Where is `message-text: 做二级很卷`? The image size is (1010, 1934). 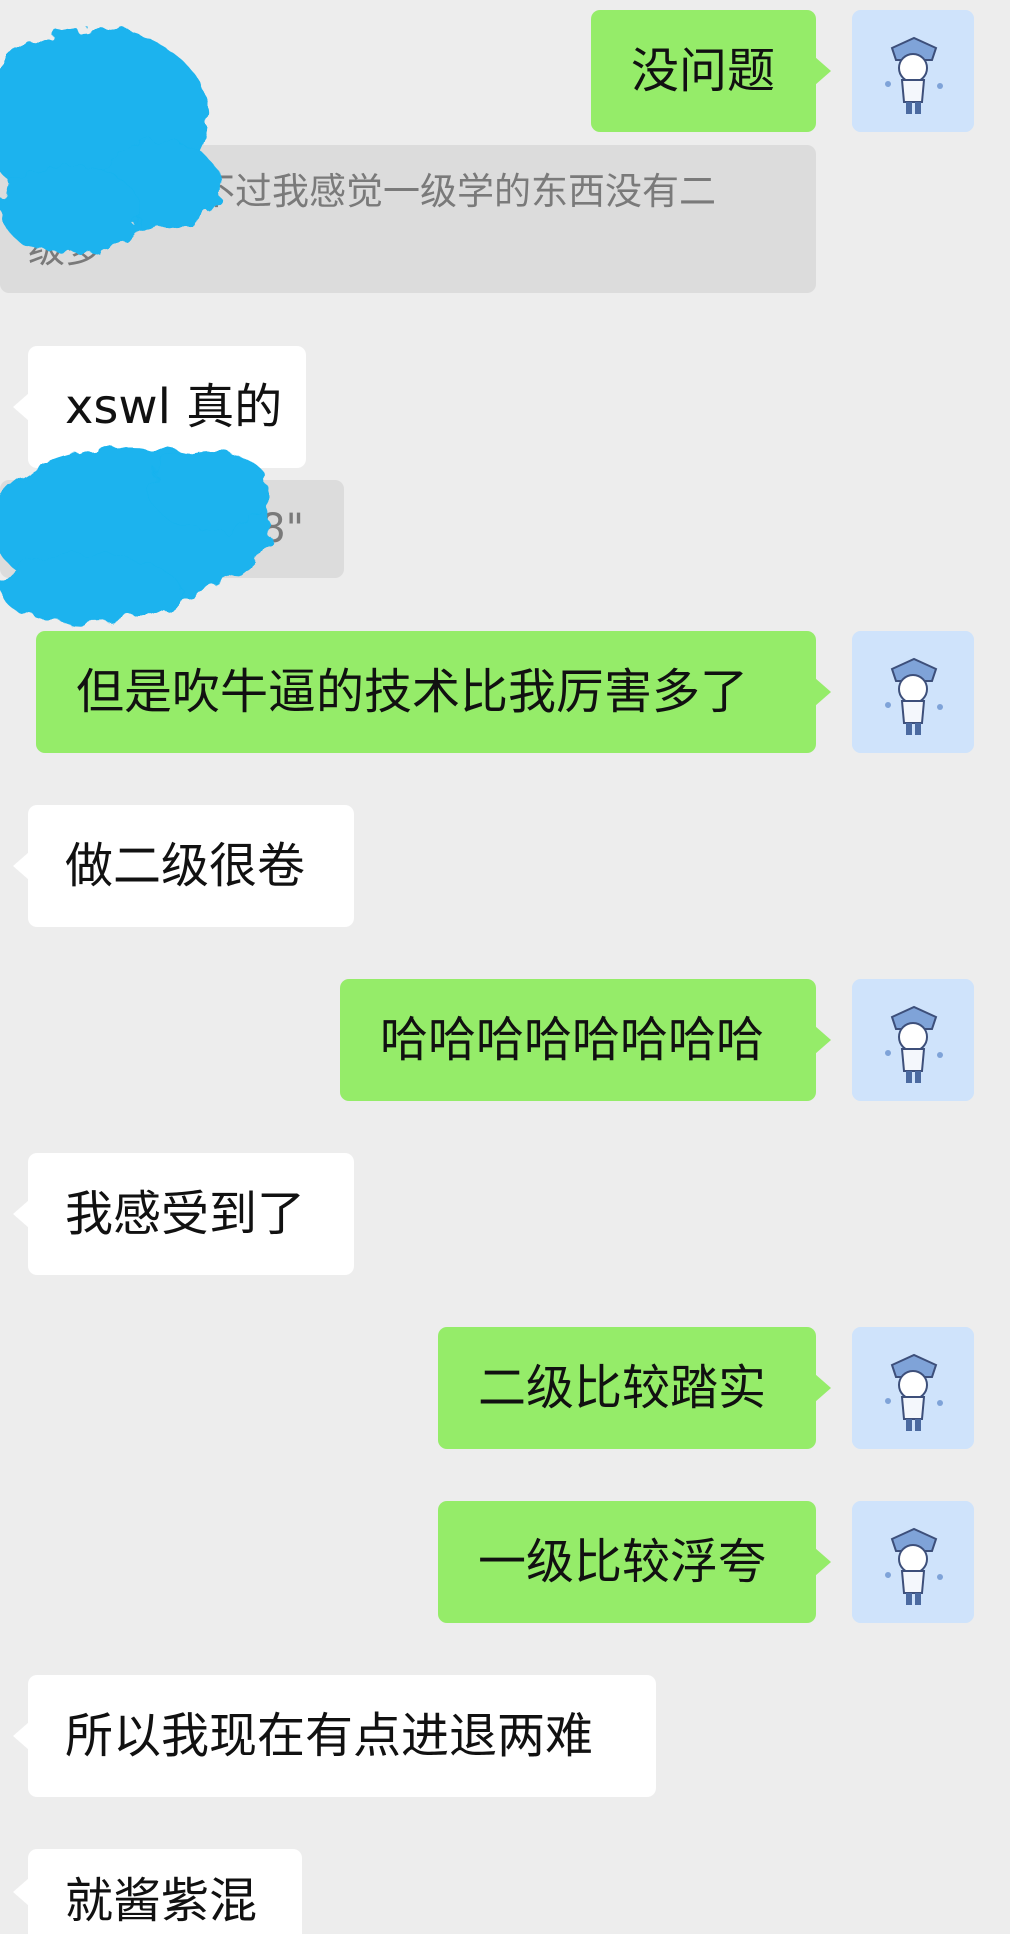 message-text: 做二级很卷 is located at coordinates (185, 866).